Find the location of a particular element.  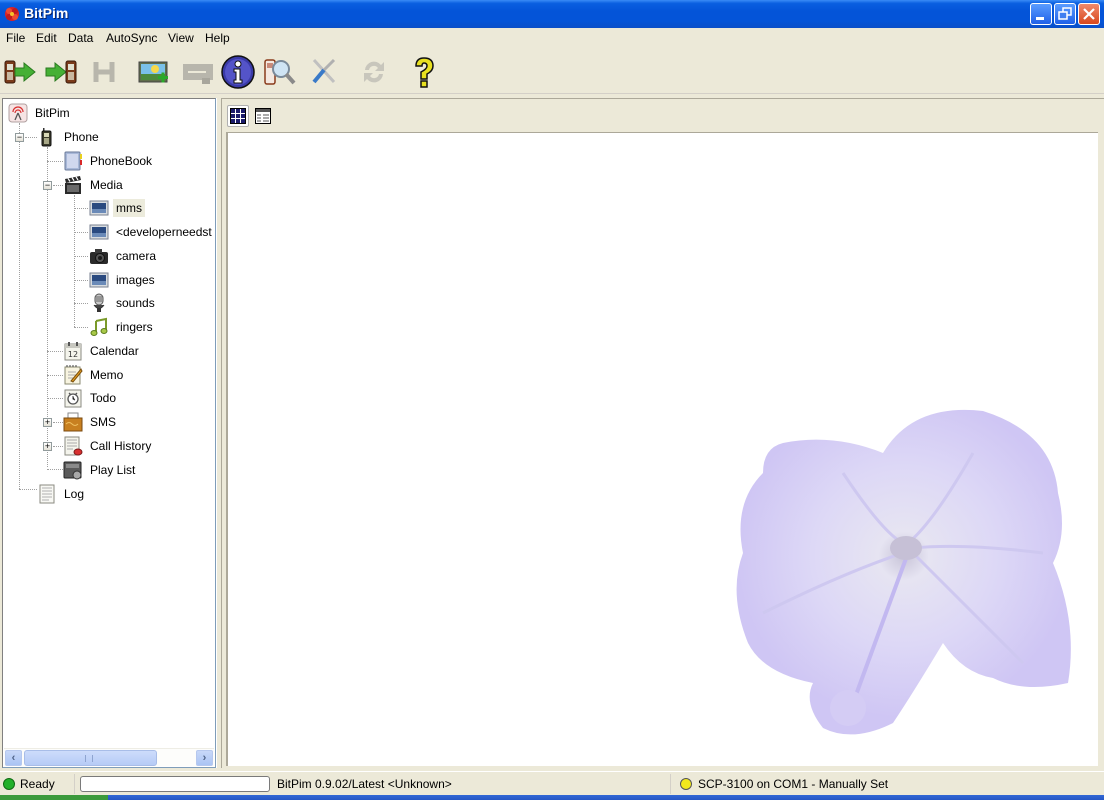

get-from-phone-button is located at coordinates (20, 72).